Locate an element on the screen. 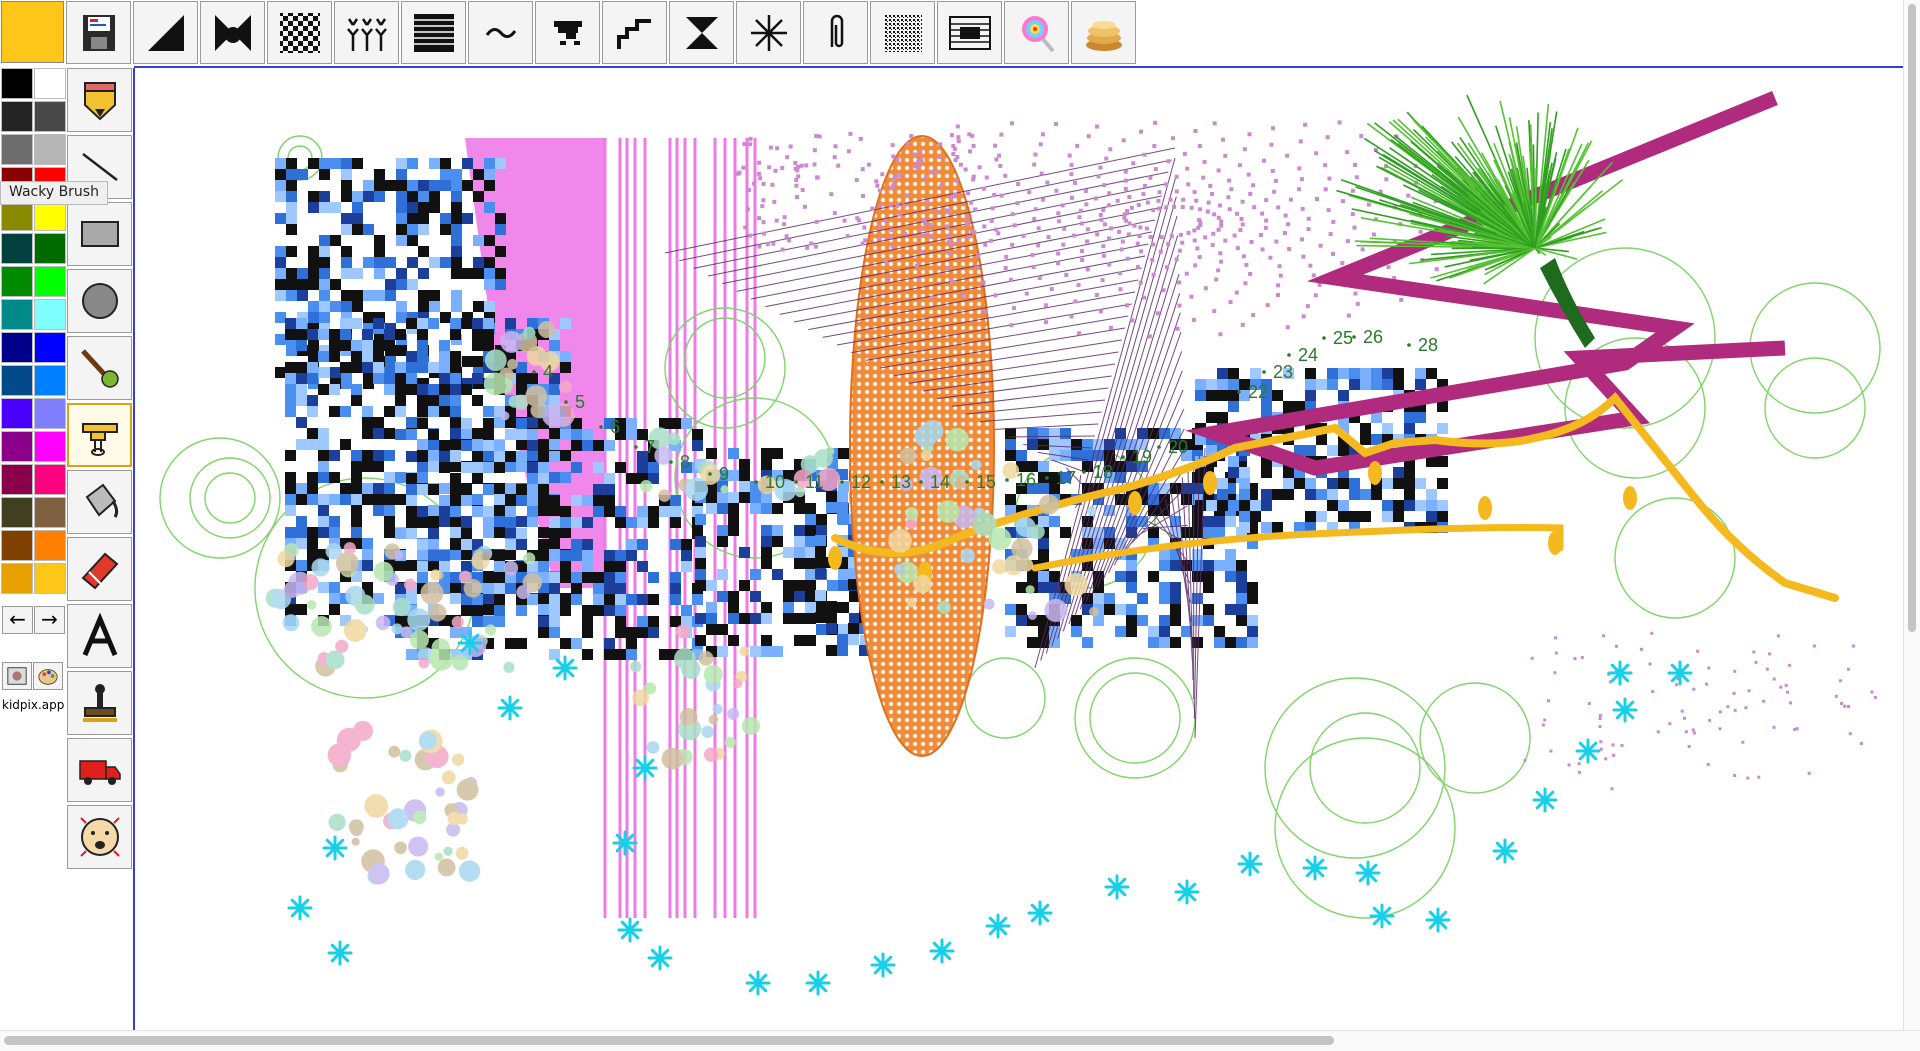  text-a-icon is located at coordinates (99, 634).